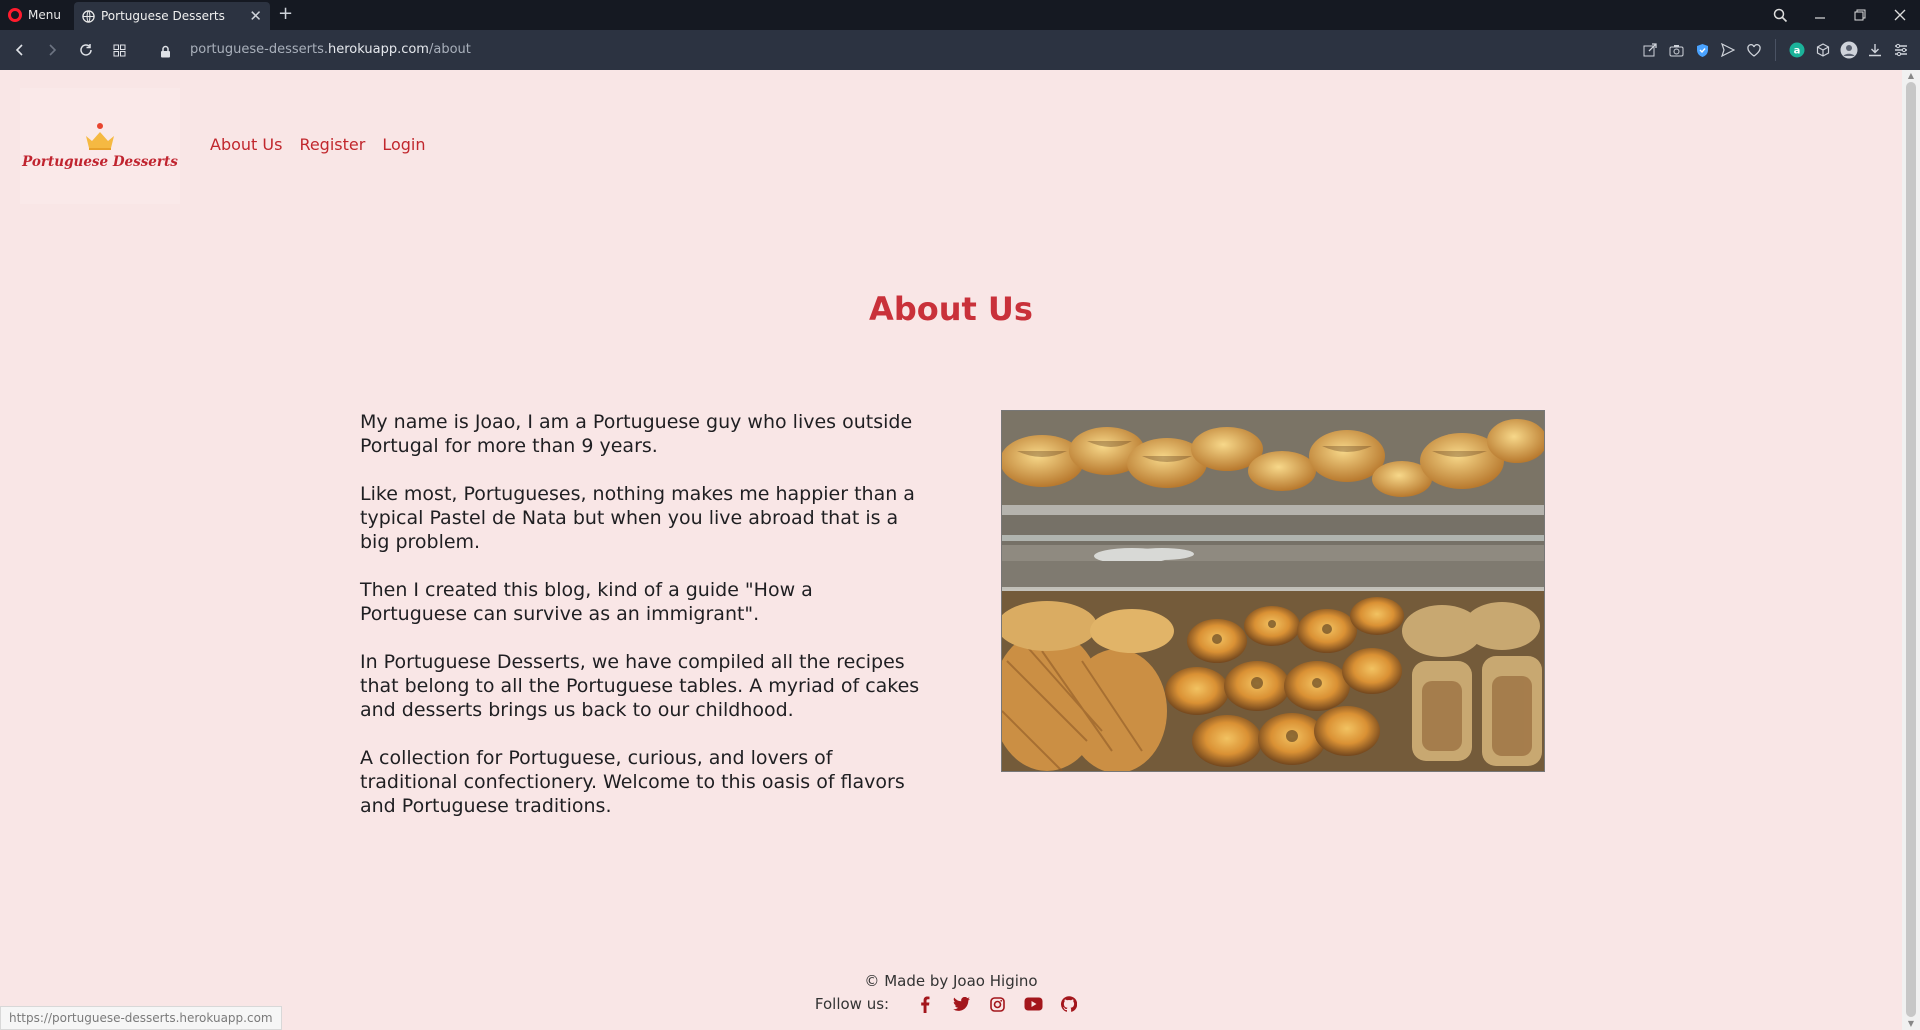  I want to click on nav-link-login: Login, so click(403, 144).